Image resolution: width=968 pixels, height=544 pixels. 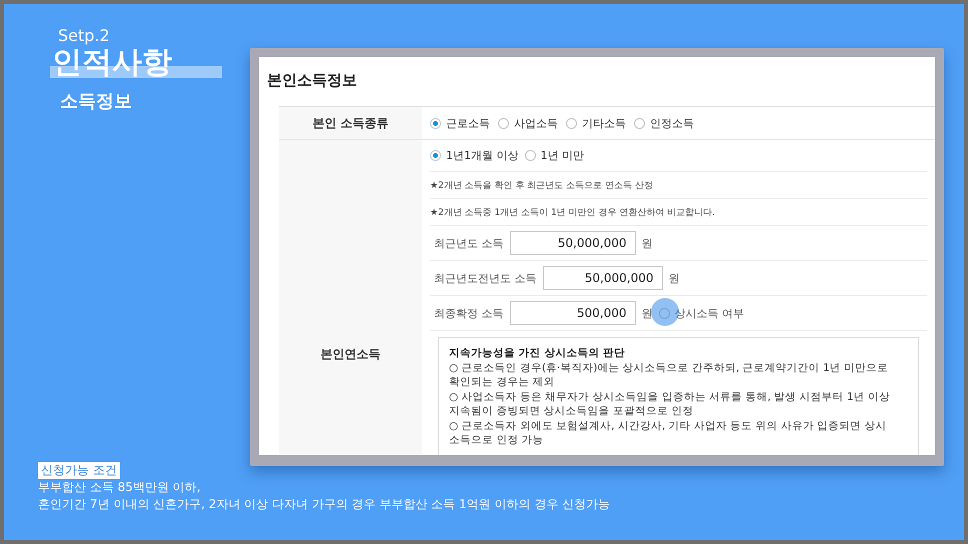 What do you see at coordinates (572, 212) in the screenshot?
I see `note-text: ★2개년 소득중 1개년 소득이 1년 미만인 경우 연환산하여 비교합니다.` at bounding box center [572, 212].